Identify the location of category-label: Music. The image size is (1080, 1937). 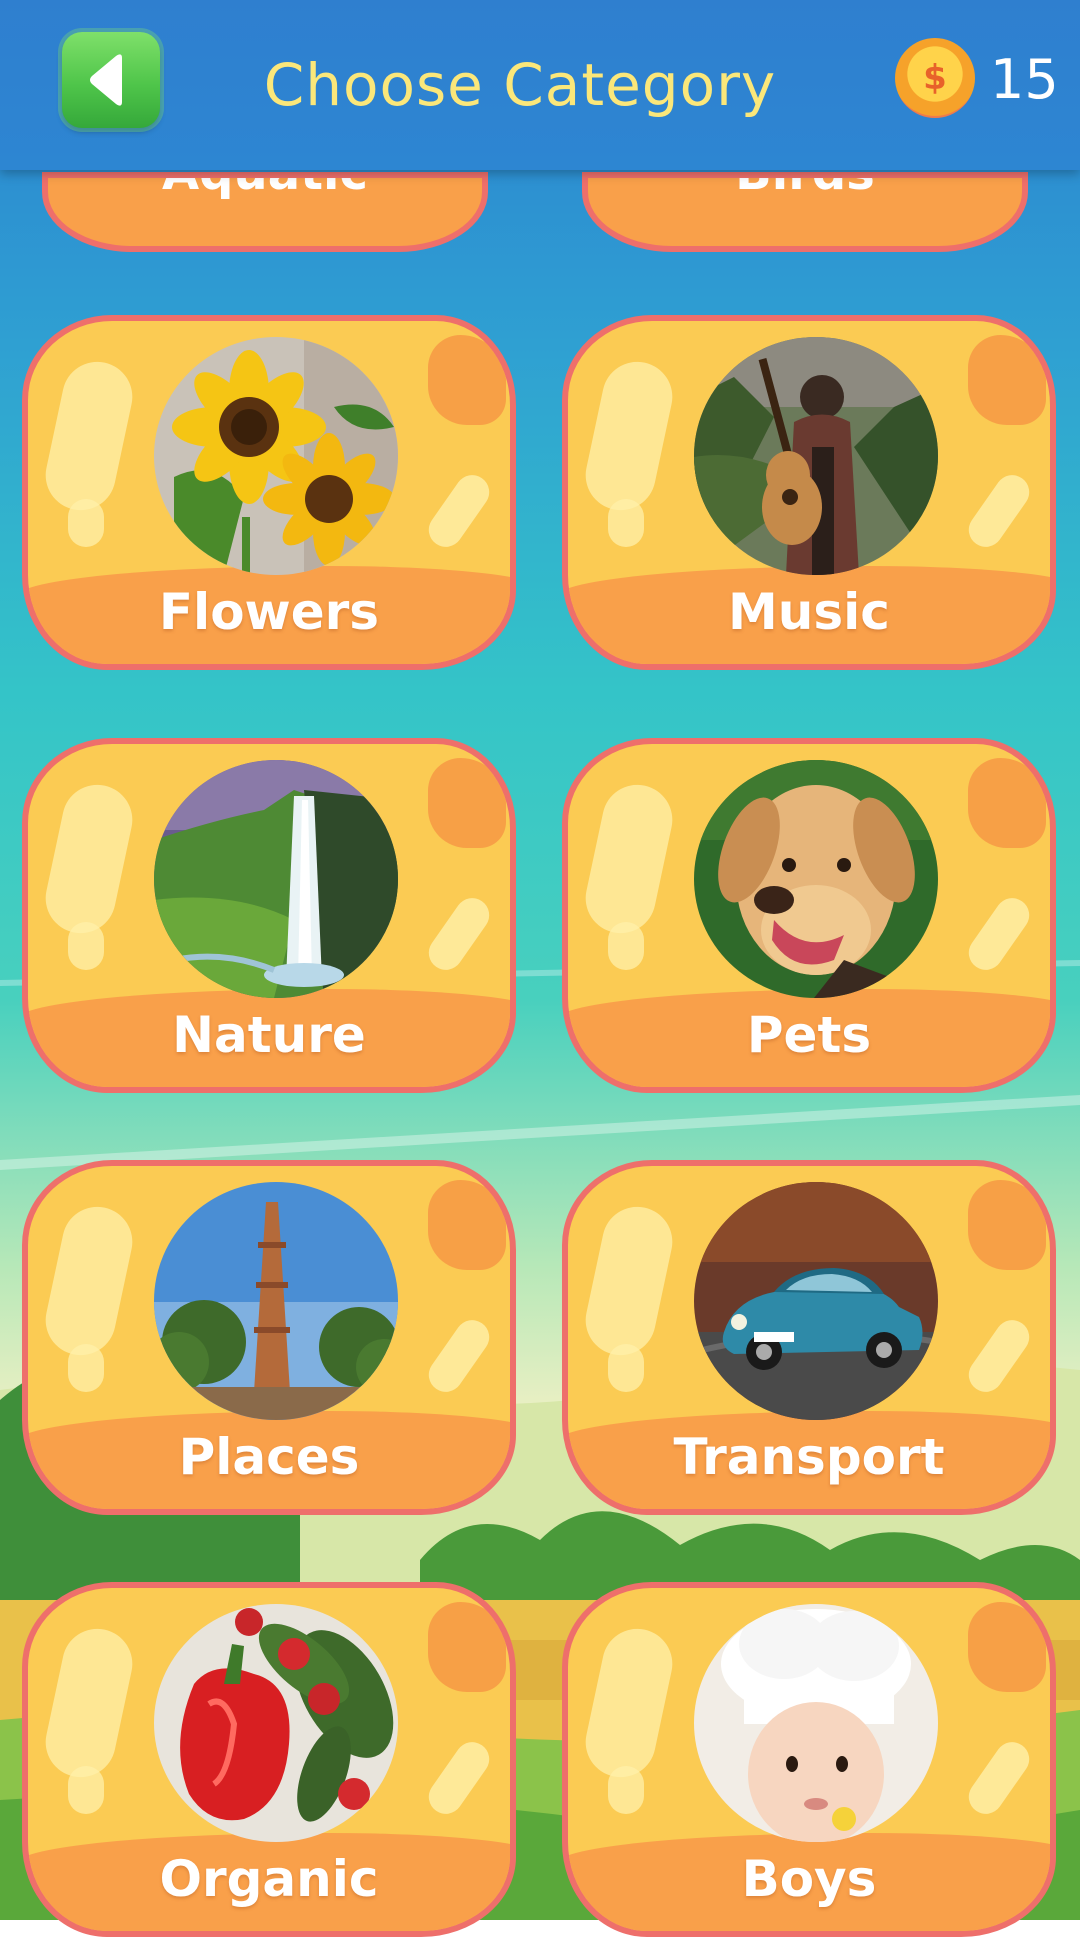
(809, 612).